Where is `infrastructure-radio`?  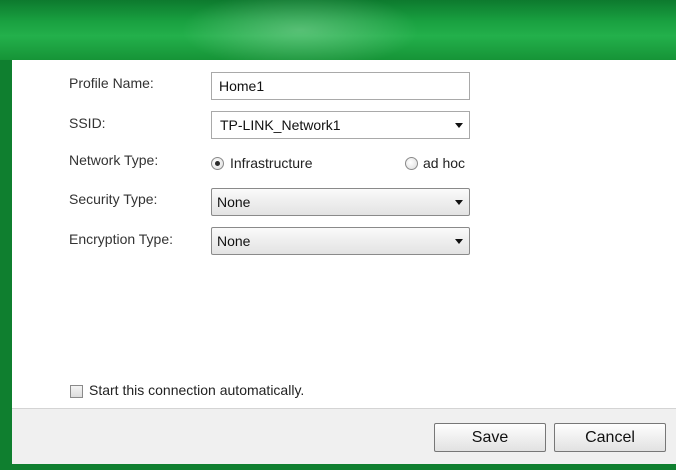 infrastructure-radio is located at coordinates (217, 163).